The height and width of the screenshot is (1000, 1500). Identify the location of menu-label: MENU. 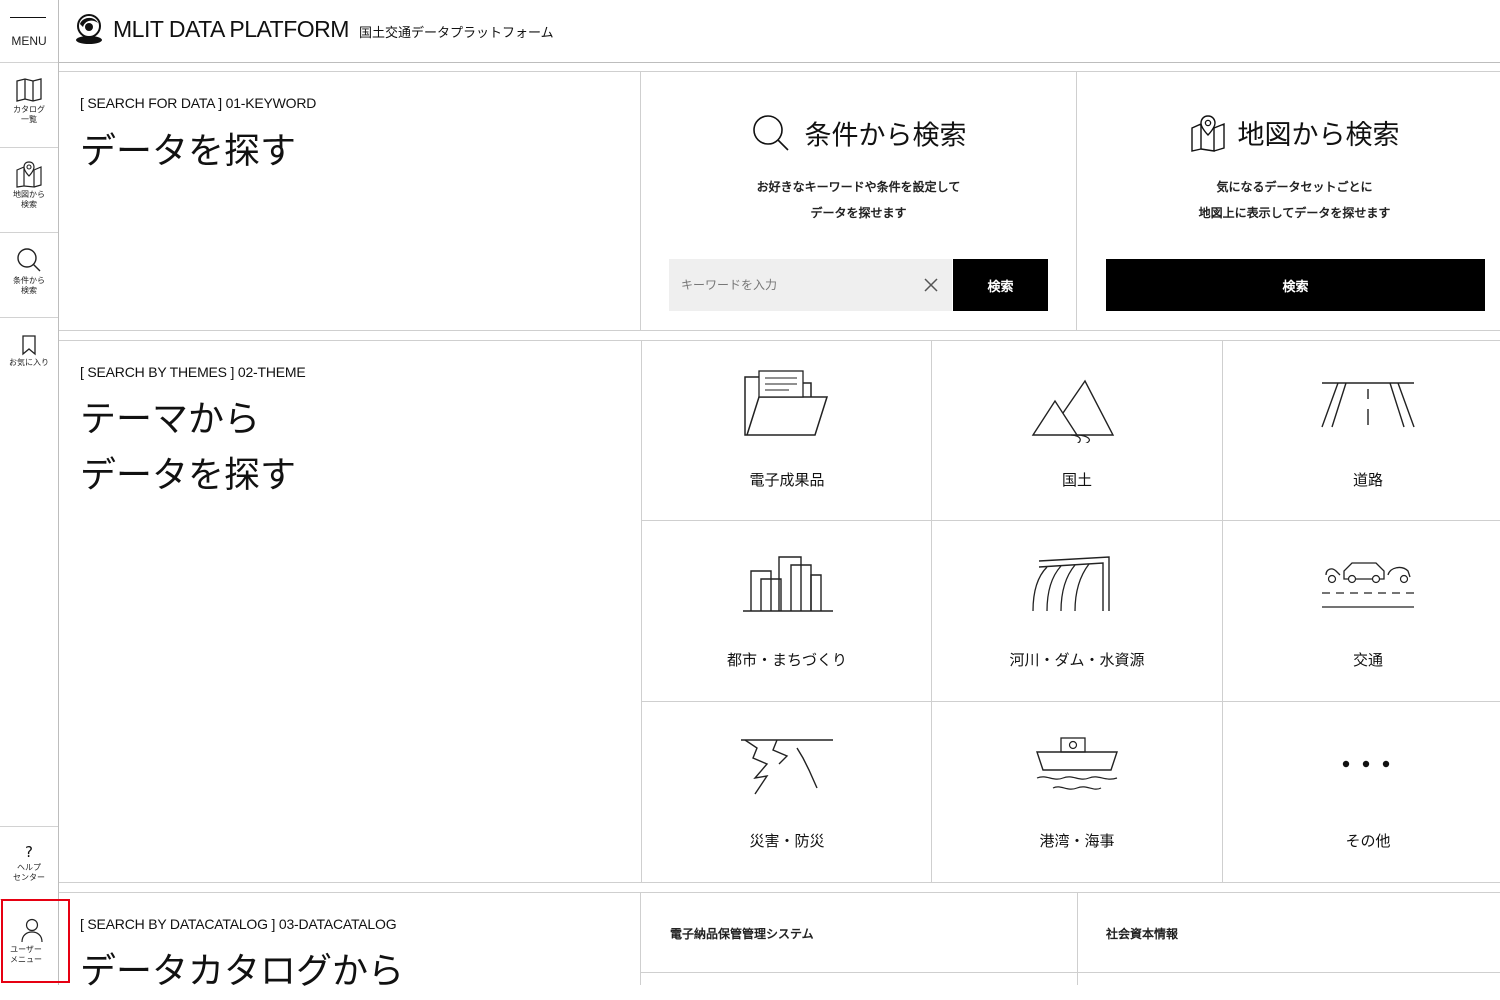
(29, 41).